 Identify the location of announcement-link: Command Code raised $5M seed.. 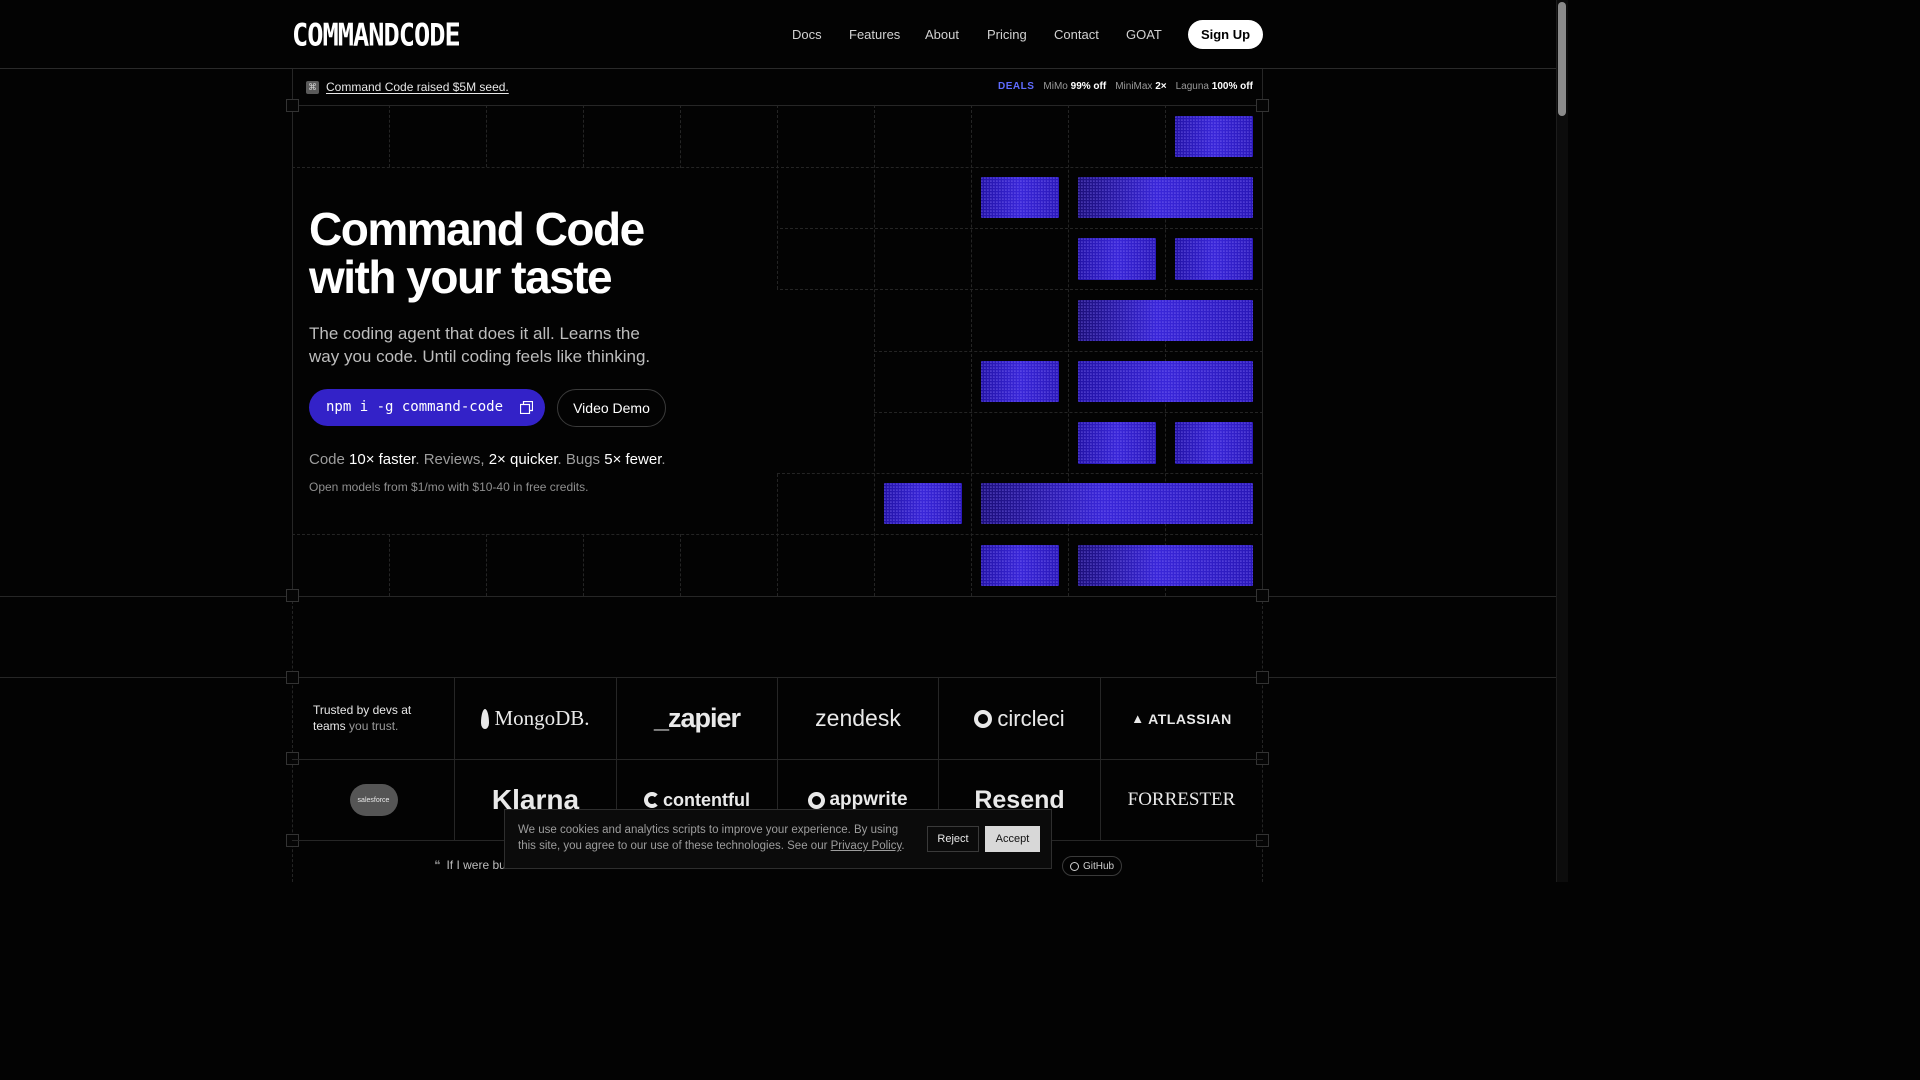
(417, 87).